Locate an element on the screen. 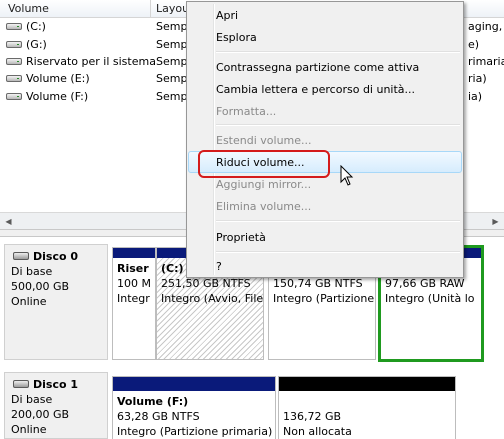 This screenshot has width=504, height=439. menu-item-help: ? is located at coordinates (219, 266).